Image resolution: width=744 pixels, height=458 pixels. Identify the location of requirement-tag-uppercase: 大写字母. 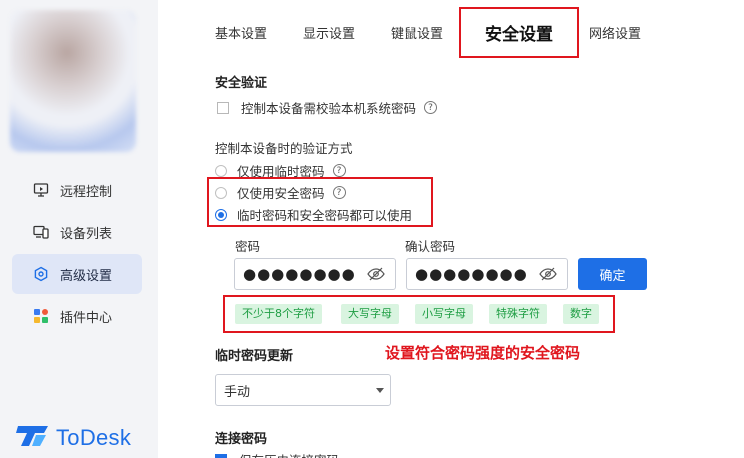
(370, 314).